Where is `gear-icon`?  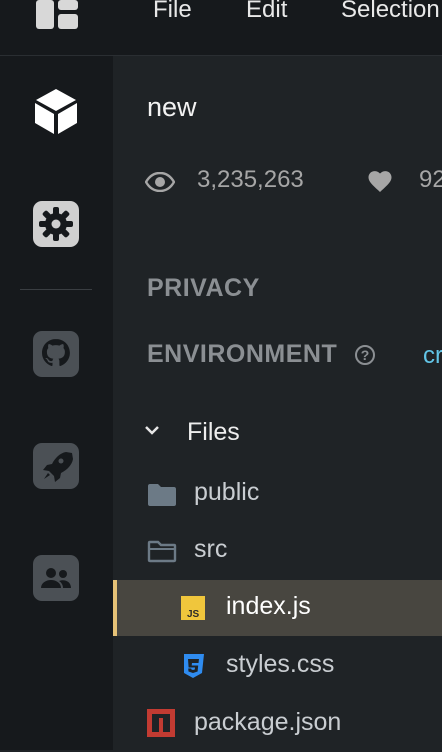
gear-icon is located at coordinates (56, 224).